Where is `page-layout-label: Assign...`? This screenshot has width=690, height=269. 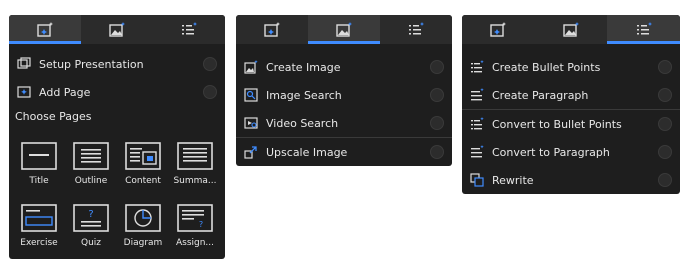
page-layout-label: Assign... is located at coordinates (195, 243).